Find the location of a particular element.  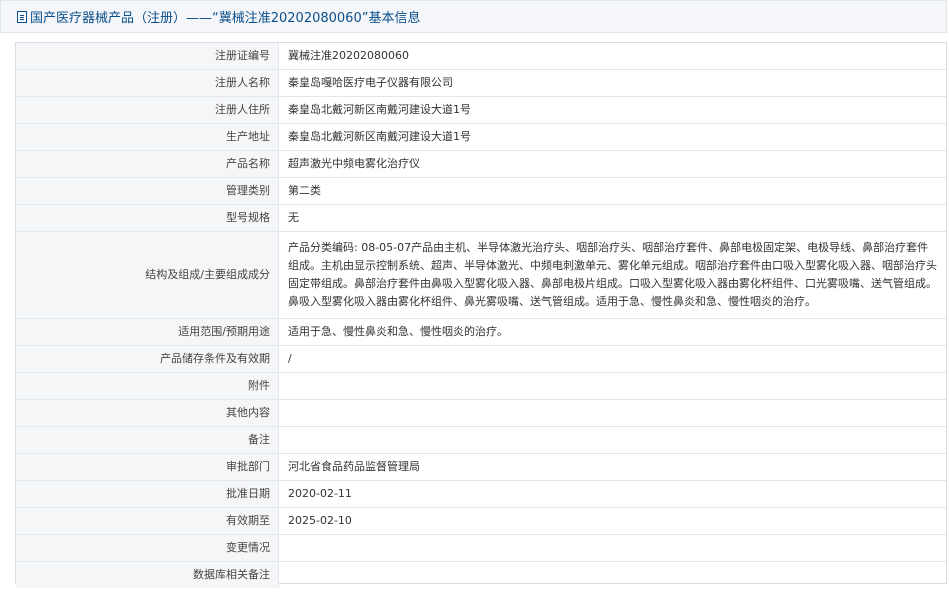

field-label: 批准日期 is located at coordinates (147, 494).